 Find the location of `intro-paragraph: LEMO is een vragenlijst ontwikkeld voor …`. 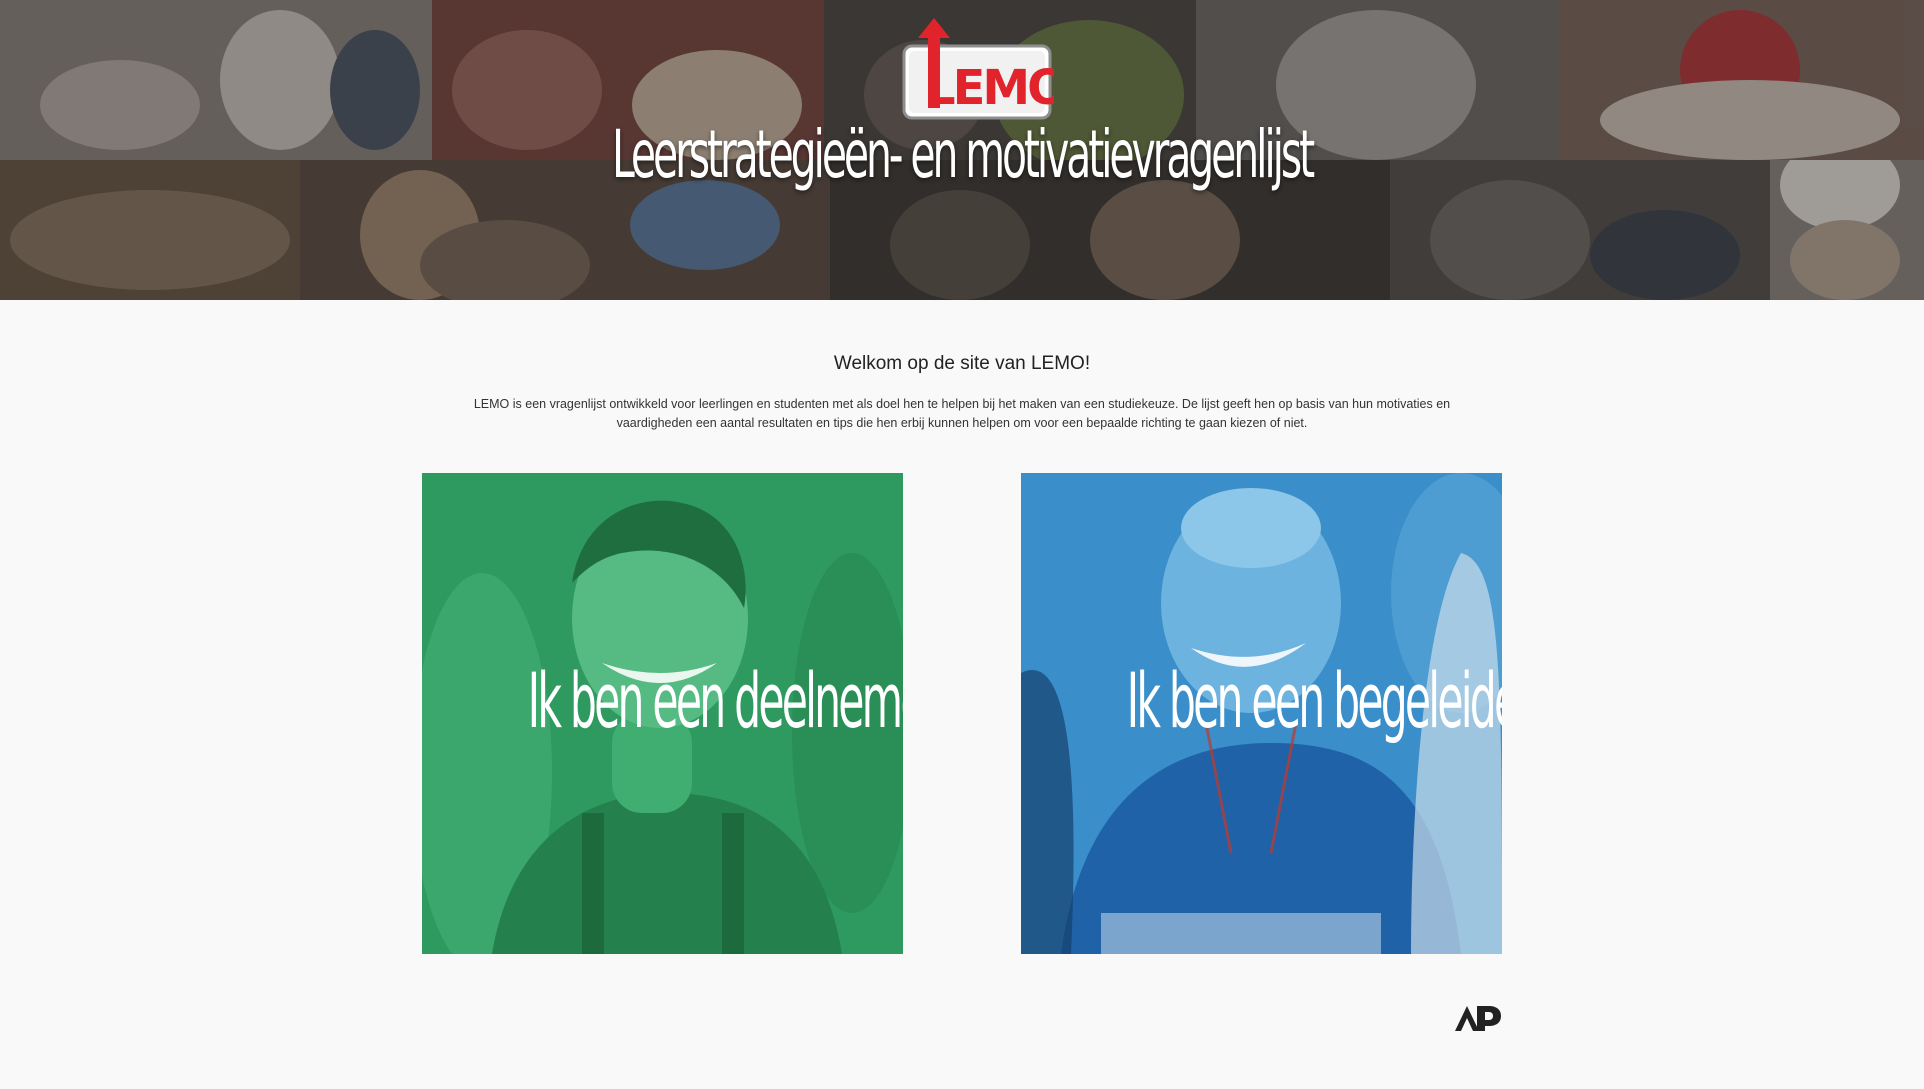

intro-paragraph: LEMO is een vragenlijst ontwikkeld voor … is located at coordinates (962, 413).